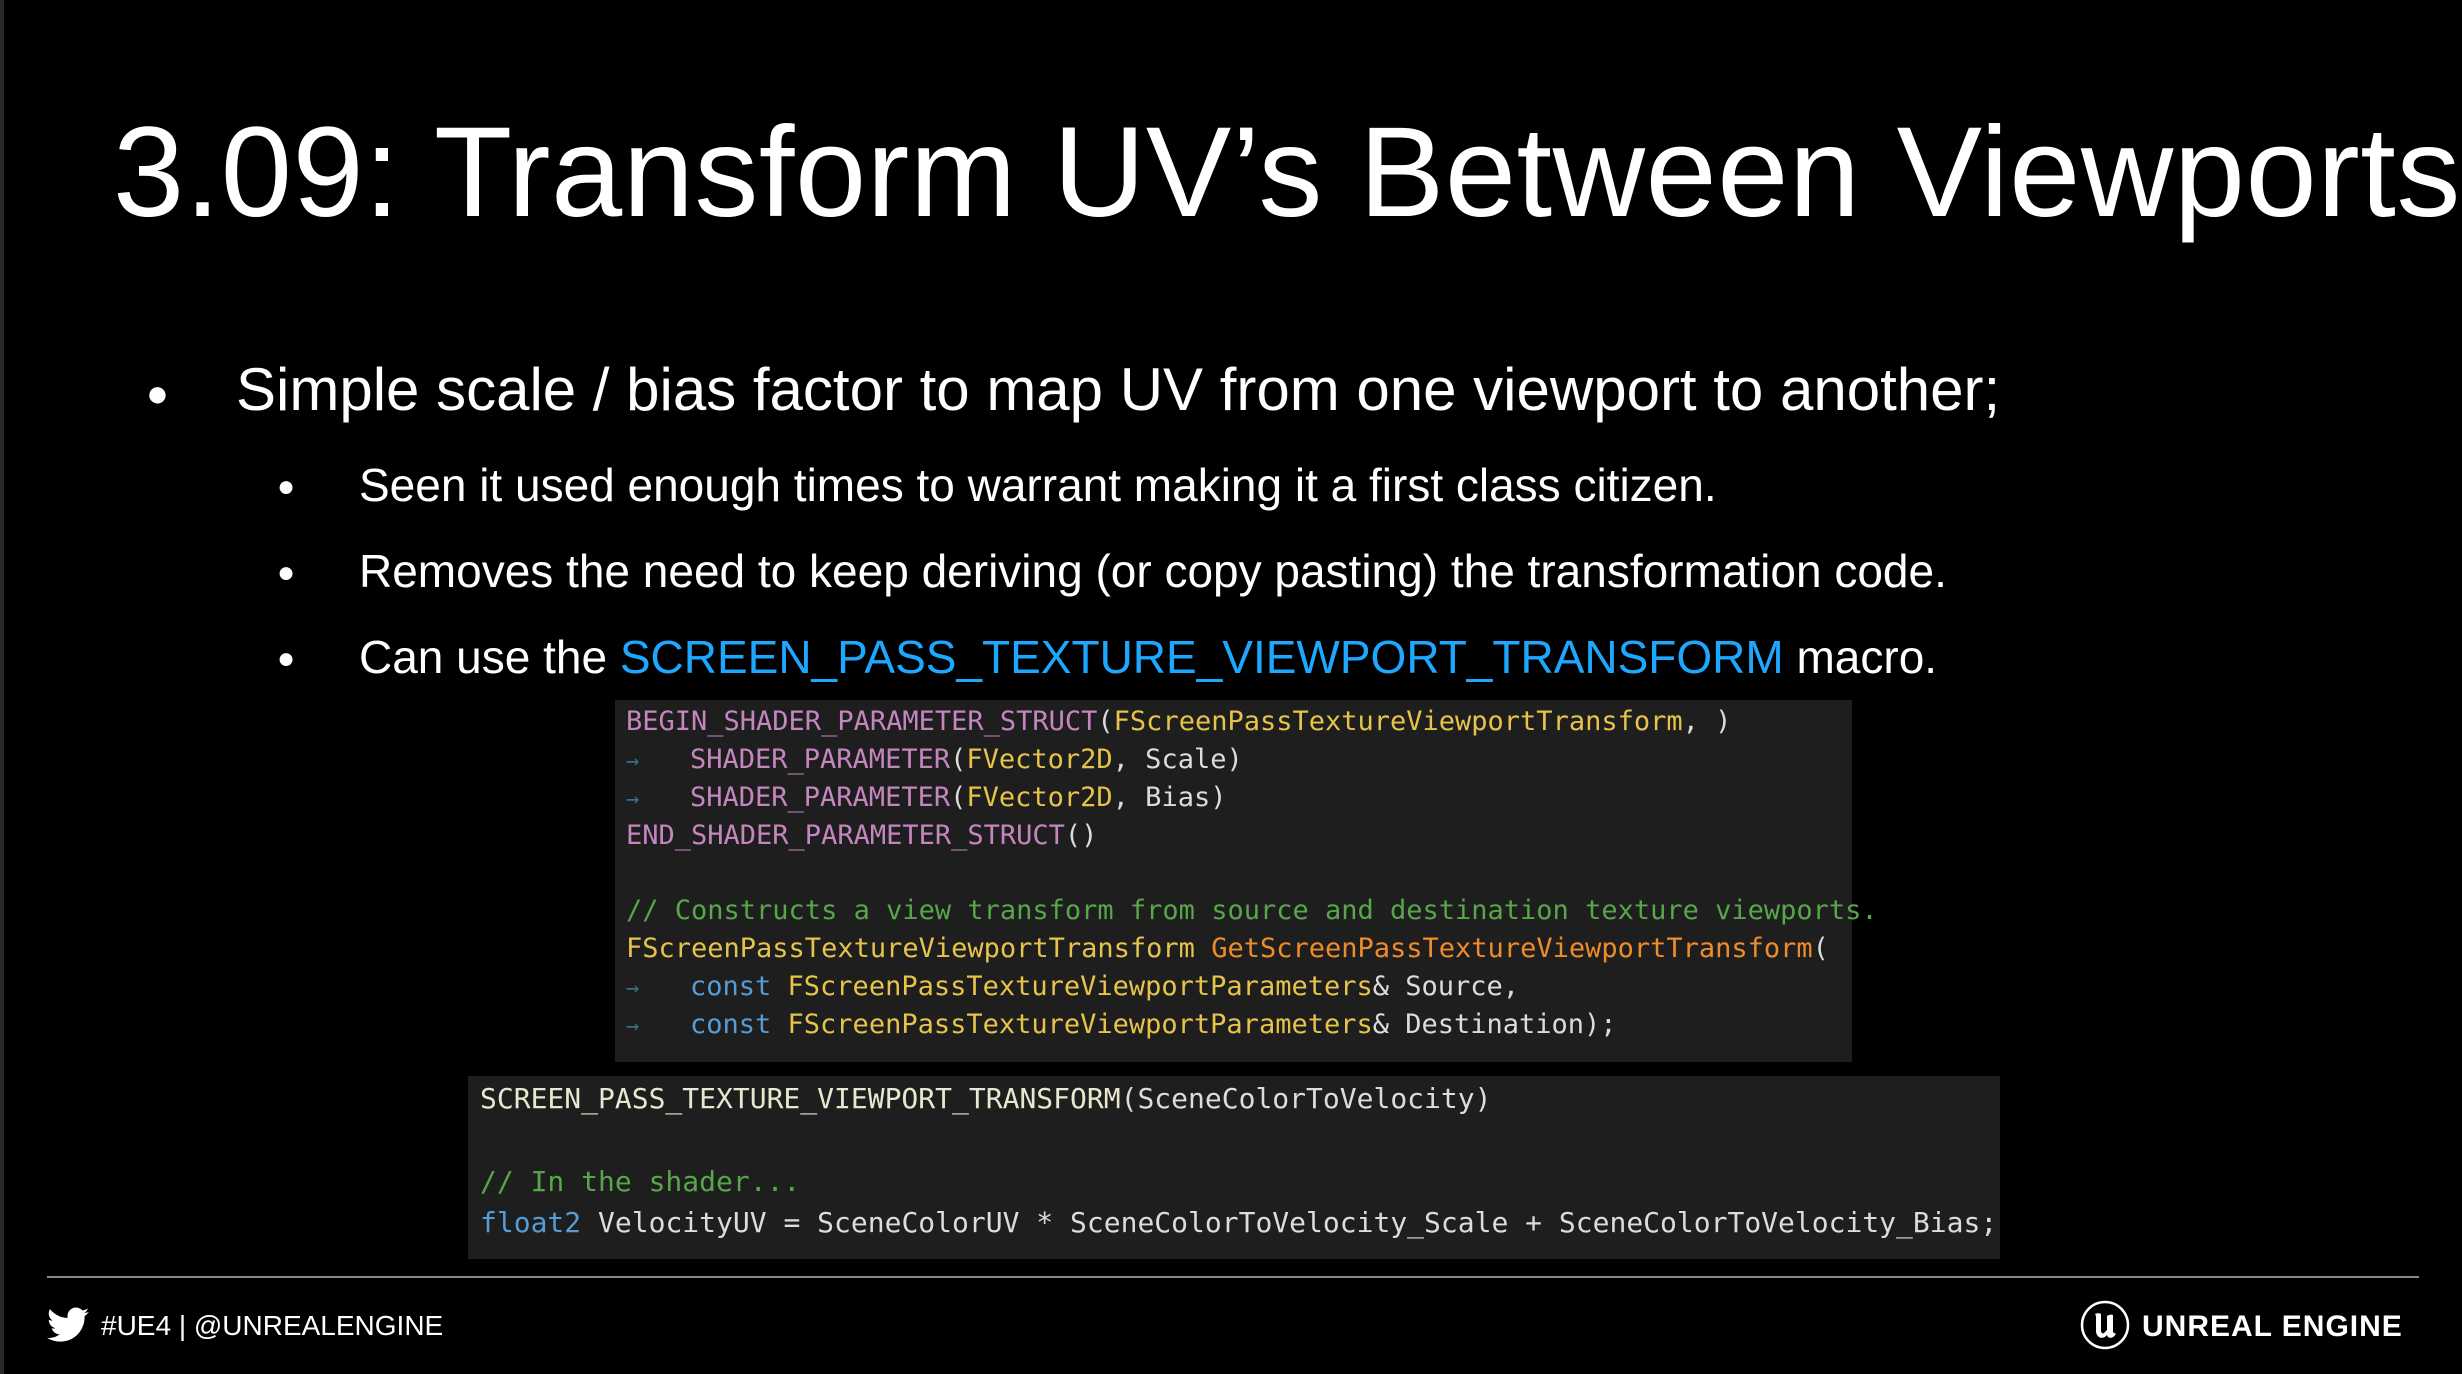  Describe the element at coordinates (1306, 1098) in the screenshot. I see `code-text: (SceneColorToVelocity)` at that location.